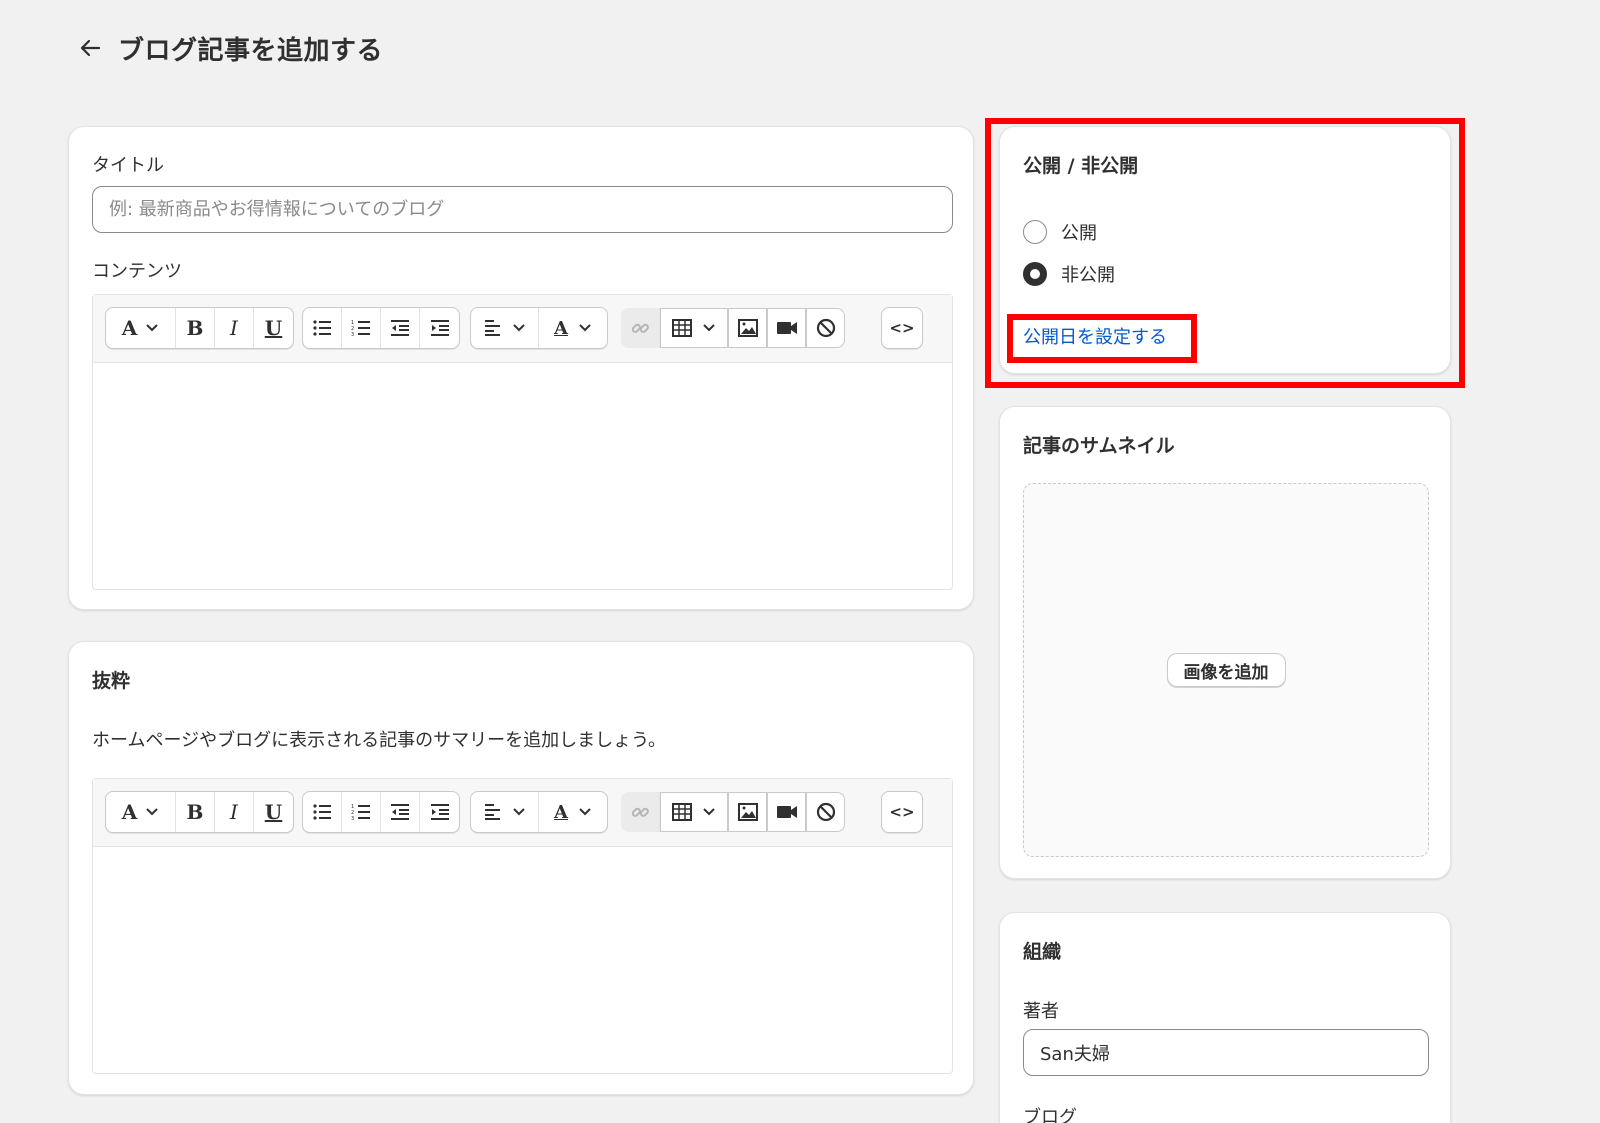 Image resolution: width=1600 pixels, height=1123 pixels. Describe the element at coordinates (1035, 232) in the screenshot. I see `radio-public-circle` at that location.